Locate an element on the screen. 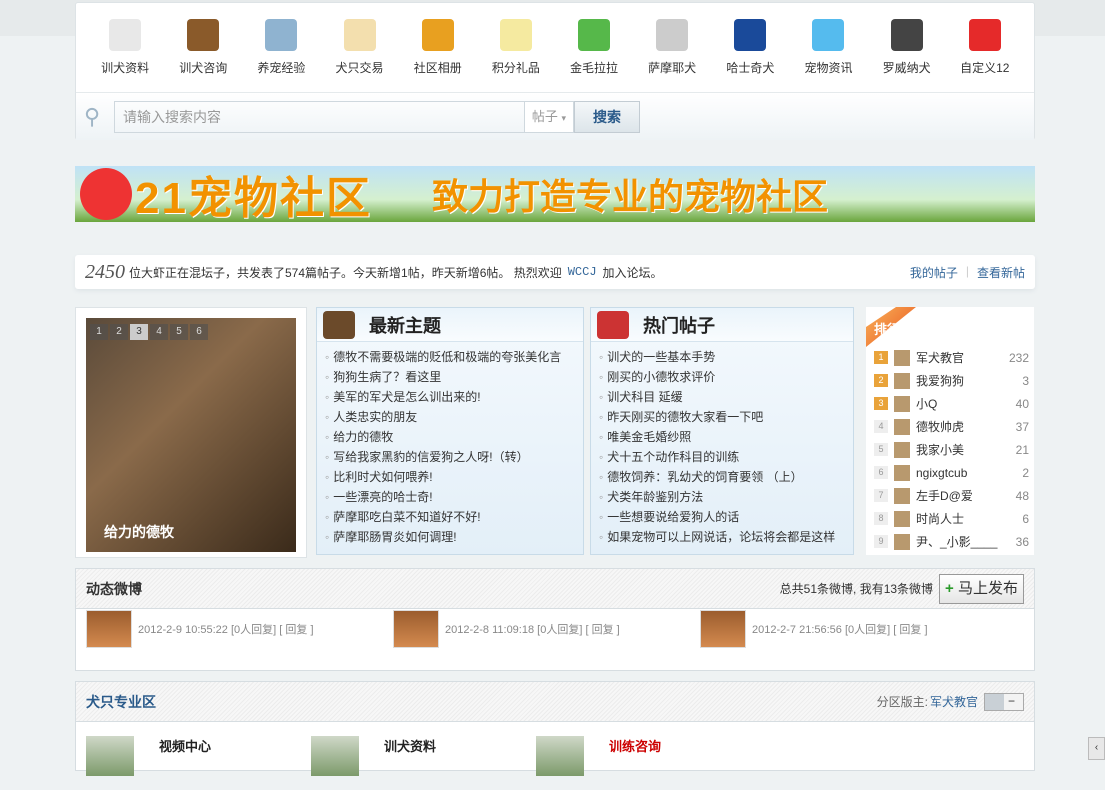 This screenshot has width=1105, height=790. search-input: 请输入搜索内容 is located at coordinates (319, 116).